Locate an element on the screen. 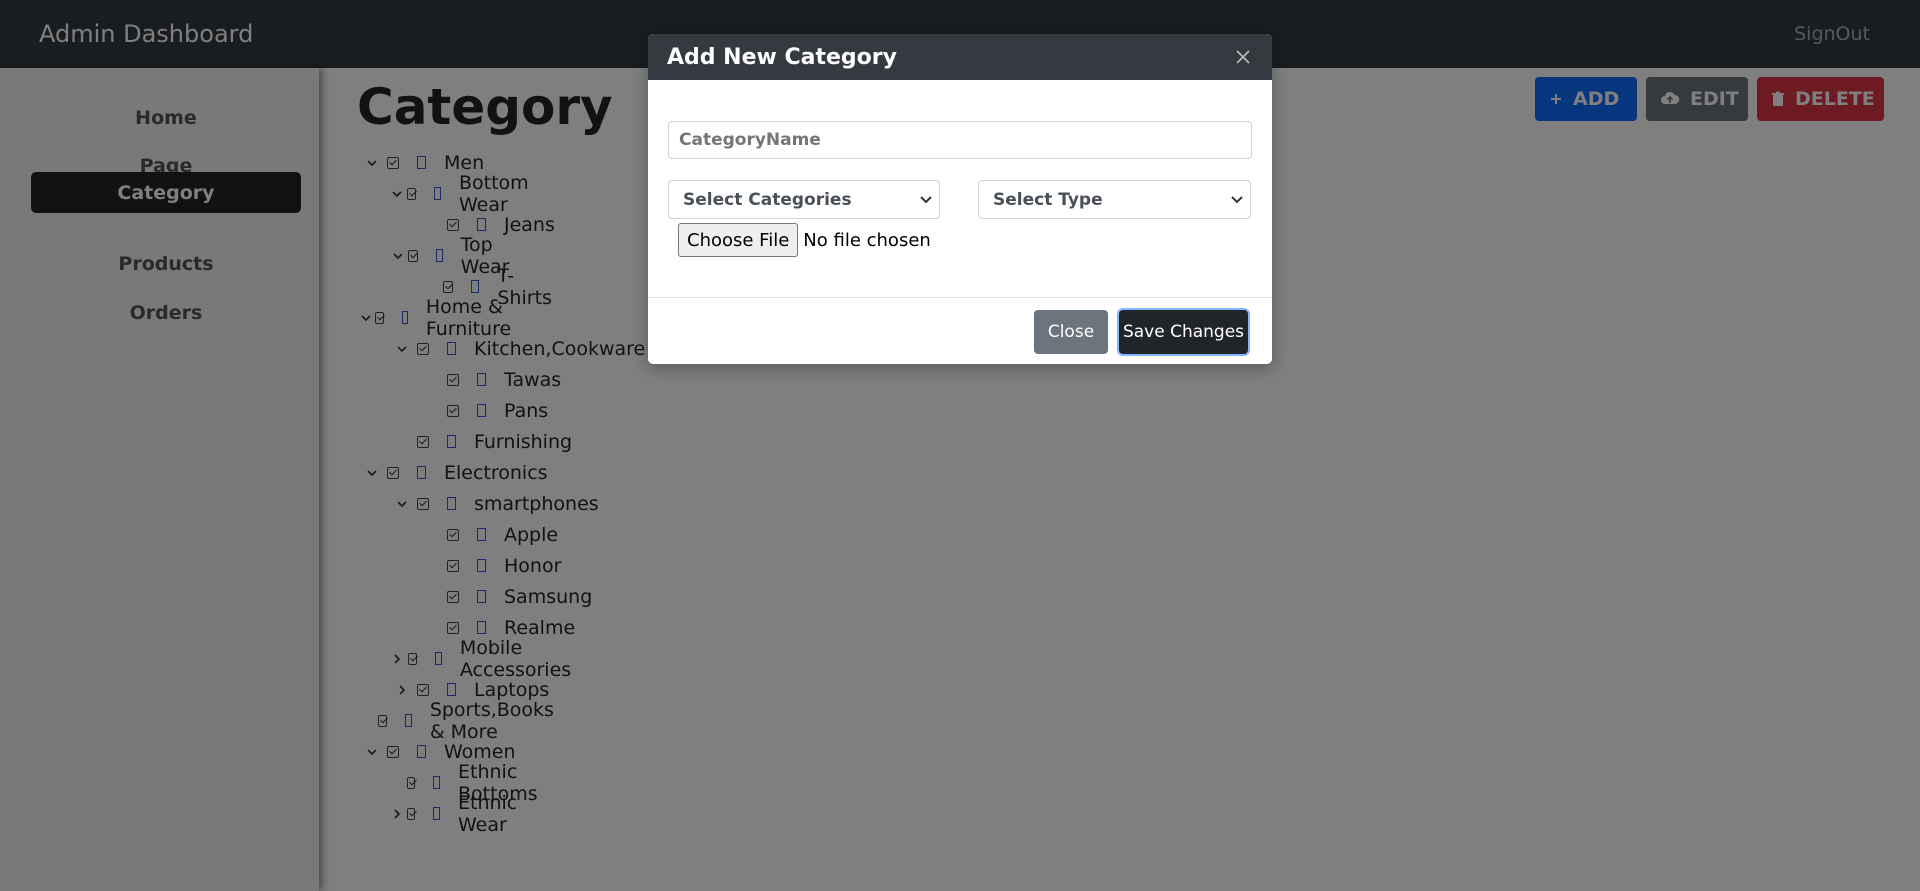  save-changes-button: Save Changes is located at coordinates (1183, 332).